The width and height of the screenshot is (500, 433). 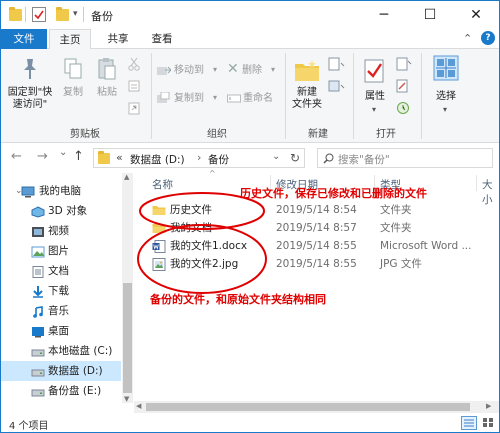 What do you see at coordinates (107, 81) in the screenshot?
I see `paste-button: 粘贴` at bounding box center [107, 81].